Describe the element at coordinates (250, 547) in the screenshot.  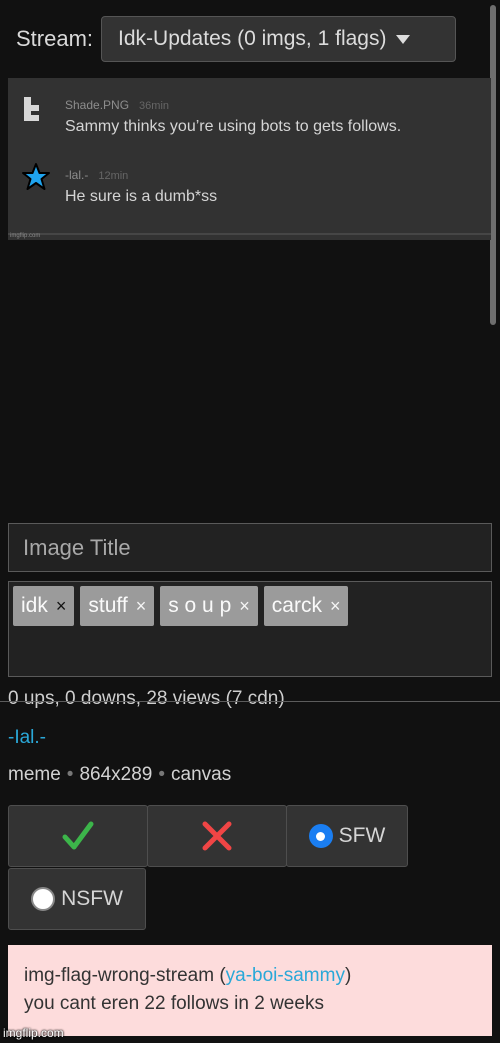
I see `image-title-input: Image Title` at that location.